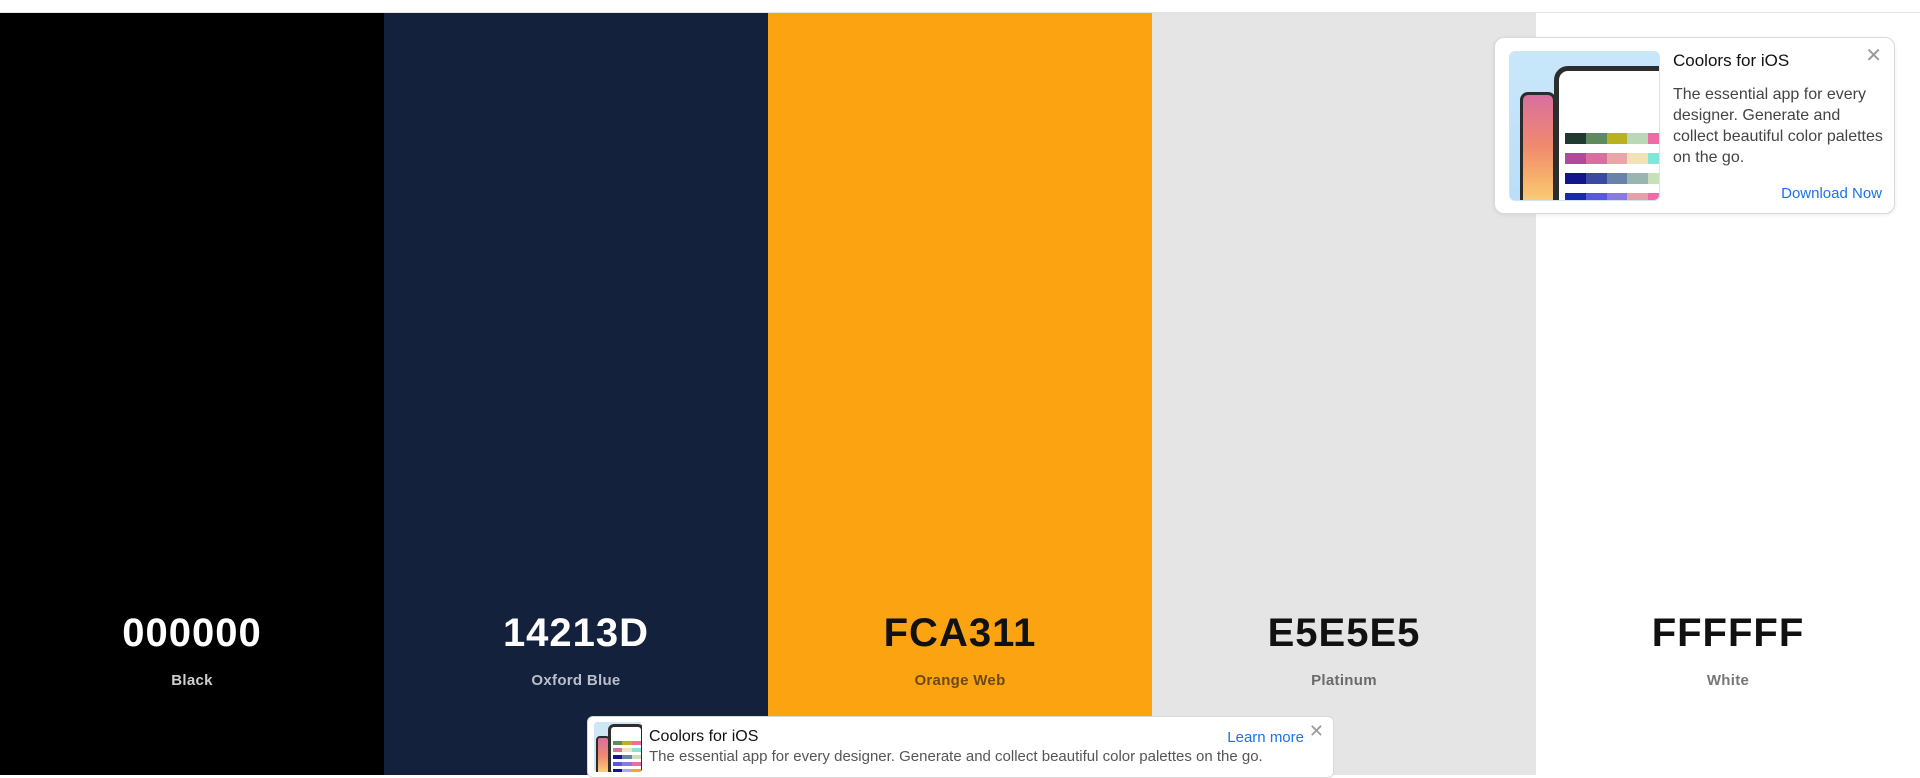 Image resolution: width=1920 pixels, height=778 pixels. What do you see at coordinates (1831, 193) in the screenshot?
I see `download-now-link: Download Now` at bounding box center [1831, 193].